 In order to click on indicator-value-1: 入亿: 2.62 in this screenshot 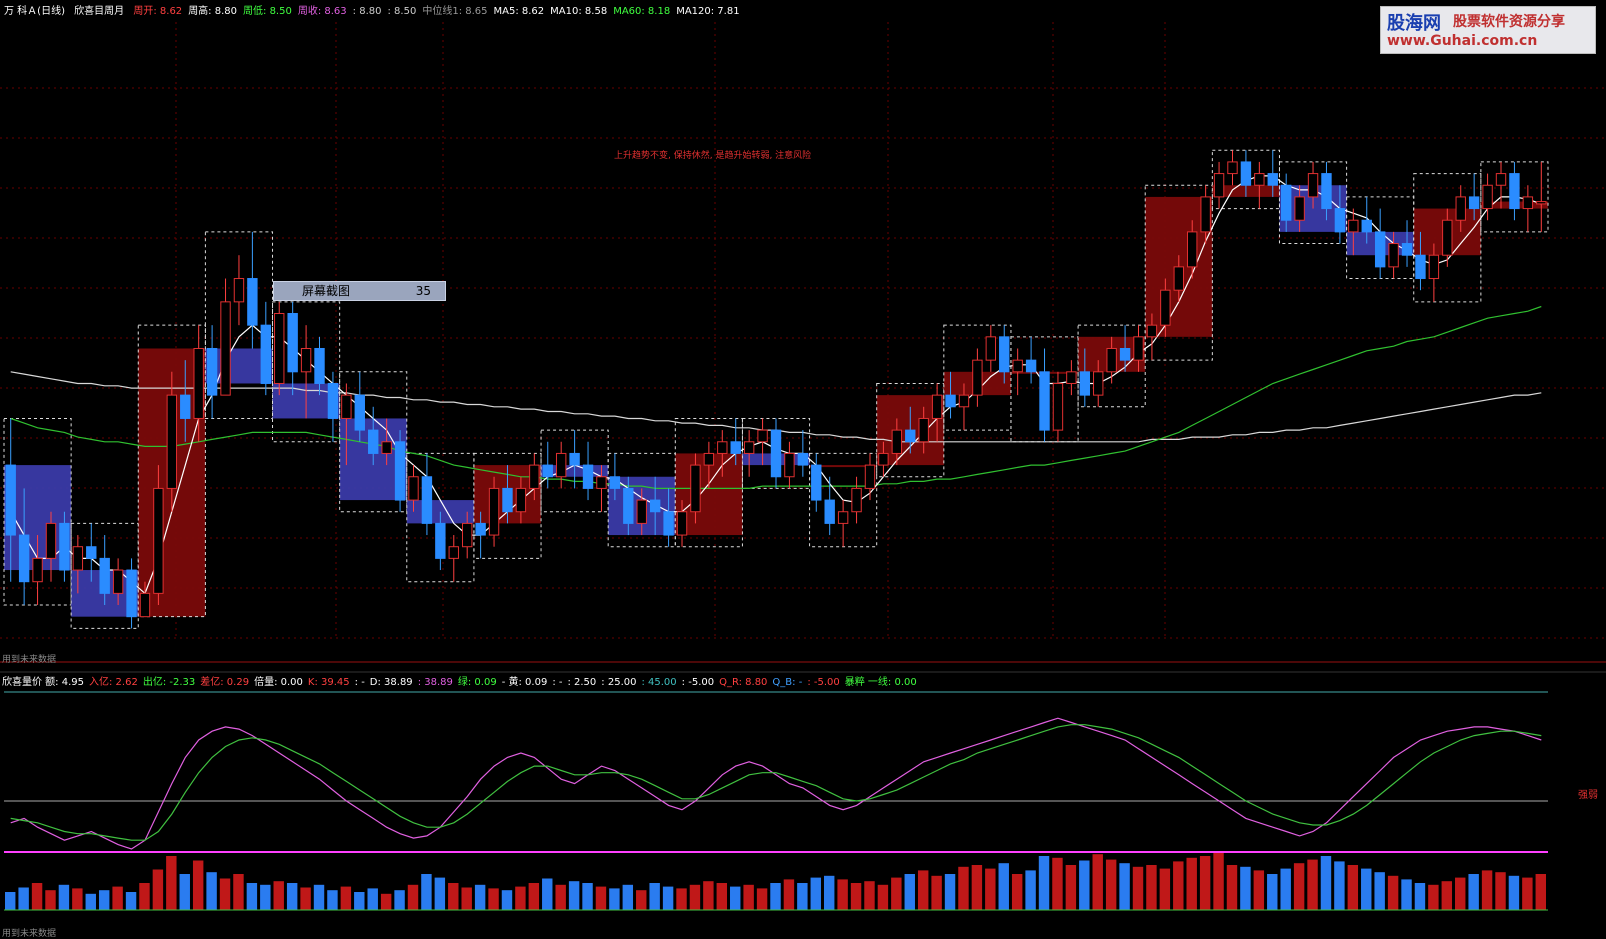, I will do `click(113, 682)`.